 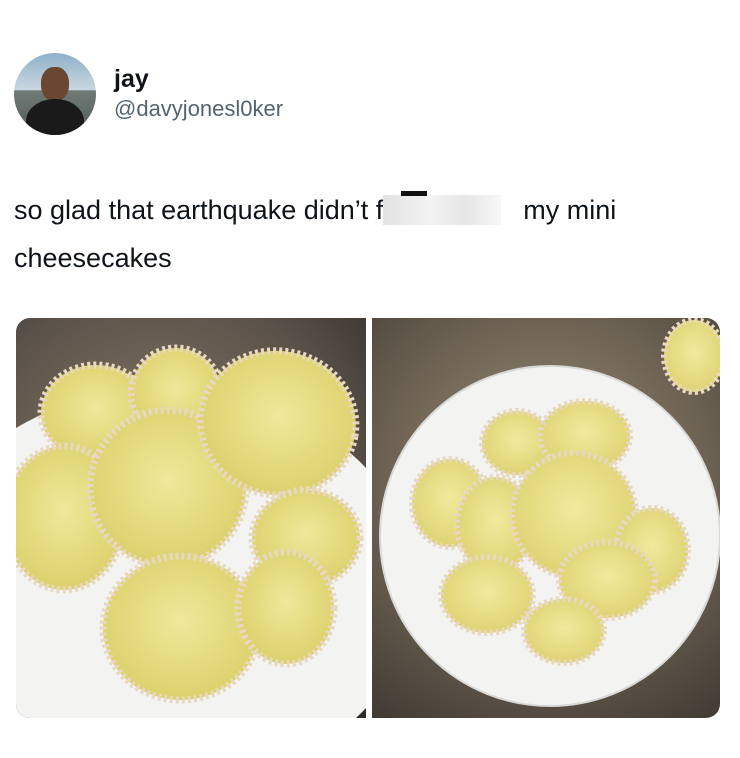 What do you see at coordinates (199, 210) in the screenshot?
I see `tweet-text-part-1: so glad that earthquake didn’t f` at bounding box center [199, 210].